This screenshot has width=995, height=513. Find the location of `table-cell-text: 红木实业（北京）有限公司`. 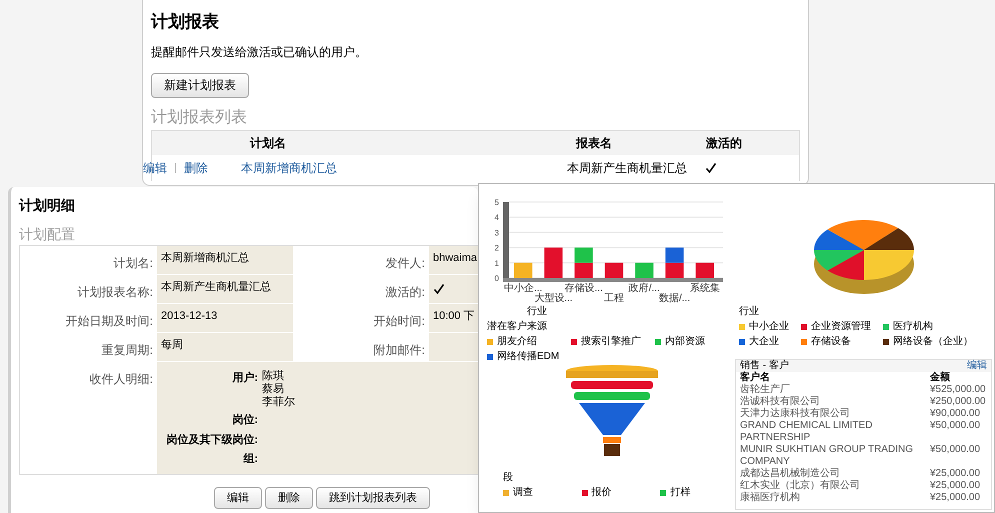

table-cell-text: 红木实业（北京）有限公司 is located at coordinates (800, 486).